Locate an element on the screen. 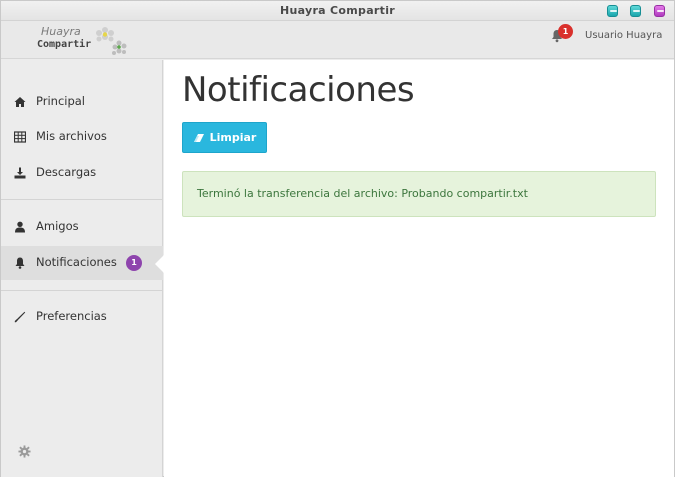 This screenshot has width=675, height=477. notification-count-badge: 1 is located at coordinates (565, 31).